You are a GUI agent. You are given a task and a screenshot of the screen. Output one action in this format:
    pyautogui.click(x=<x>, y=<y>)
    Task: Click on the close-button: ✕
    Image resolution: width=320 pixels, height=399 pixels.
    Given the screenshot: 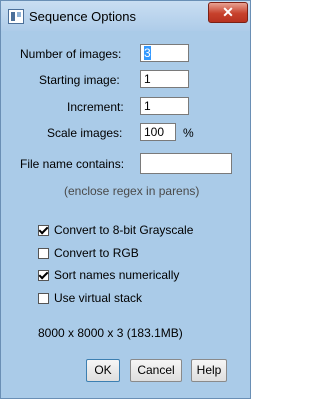 What is the action you would take?
    pyautogui.click(x=228, y=12)
    